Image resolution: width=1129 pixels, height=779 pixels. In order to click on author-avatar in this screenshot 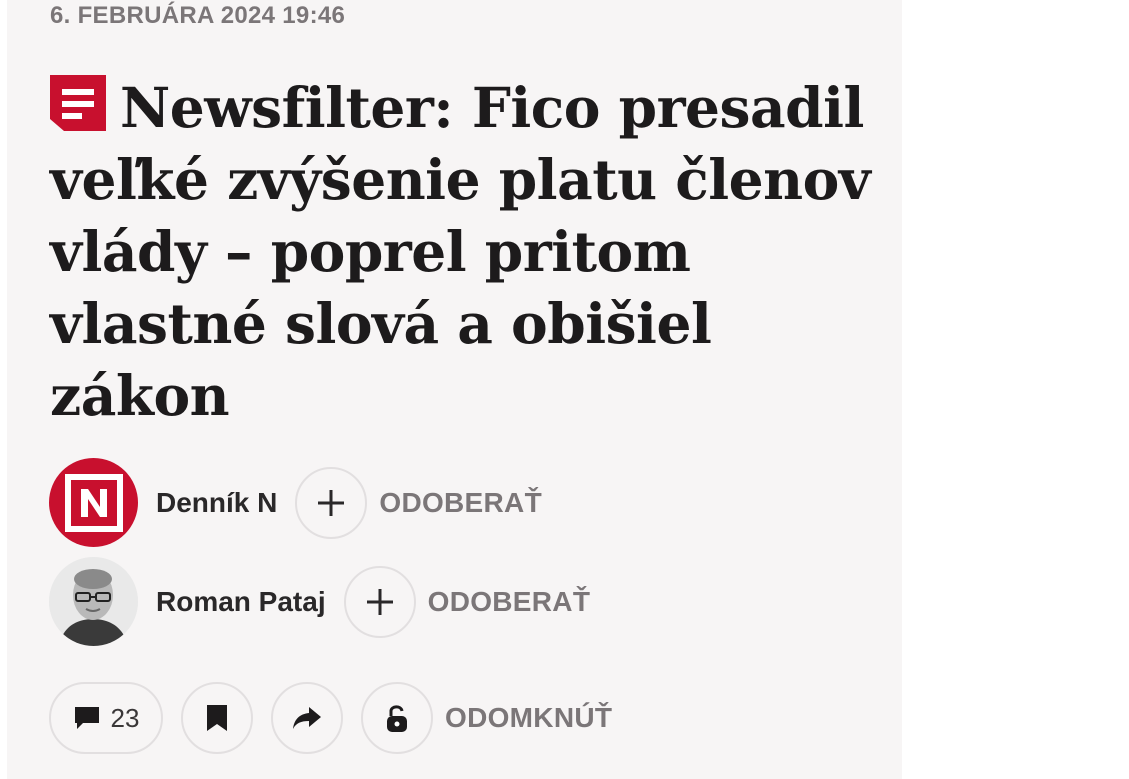, I will do `click(93, 601)`.